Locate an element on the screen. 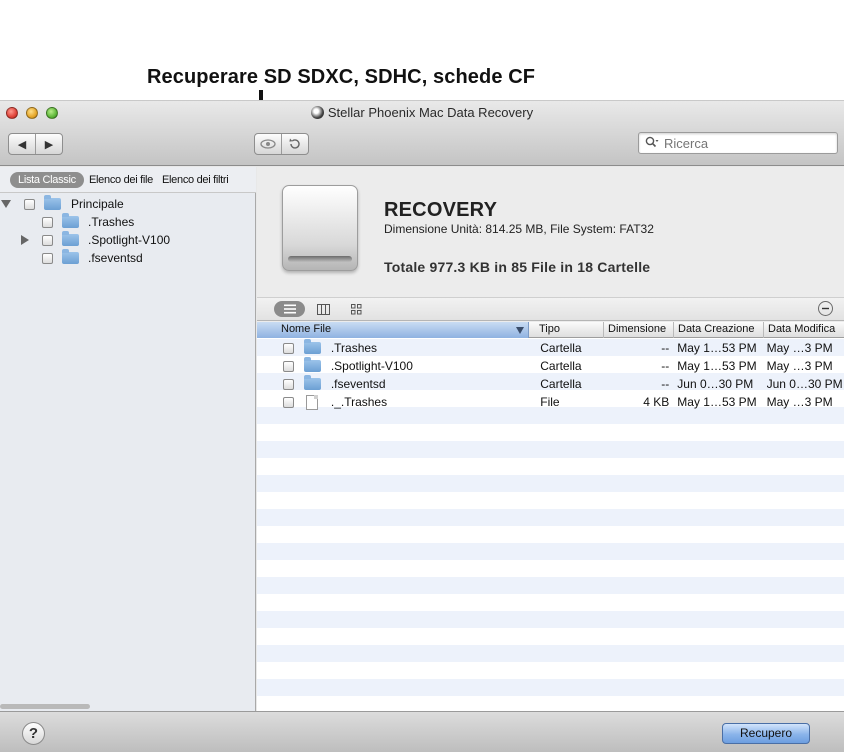 Image resolution: width=844 pixels, height=752 pixels. drive-icon is located at coordinates (320, 229).